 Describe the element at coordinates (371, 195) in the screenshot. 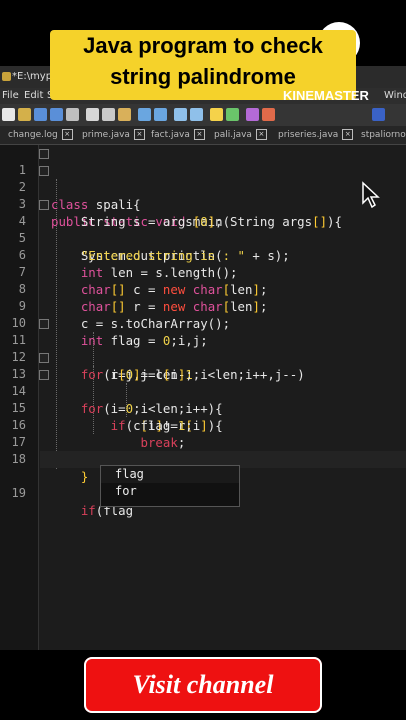

I see `mouse-pointer-icon` at that location.